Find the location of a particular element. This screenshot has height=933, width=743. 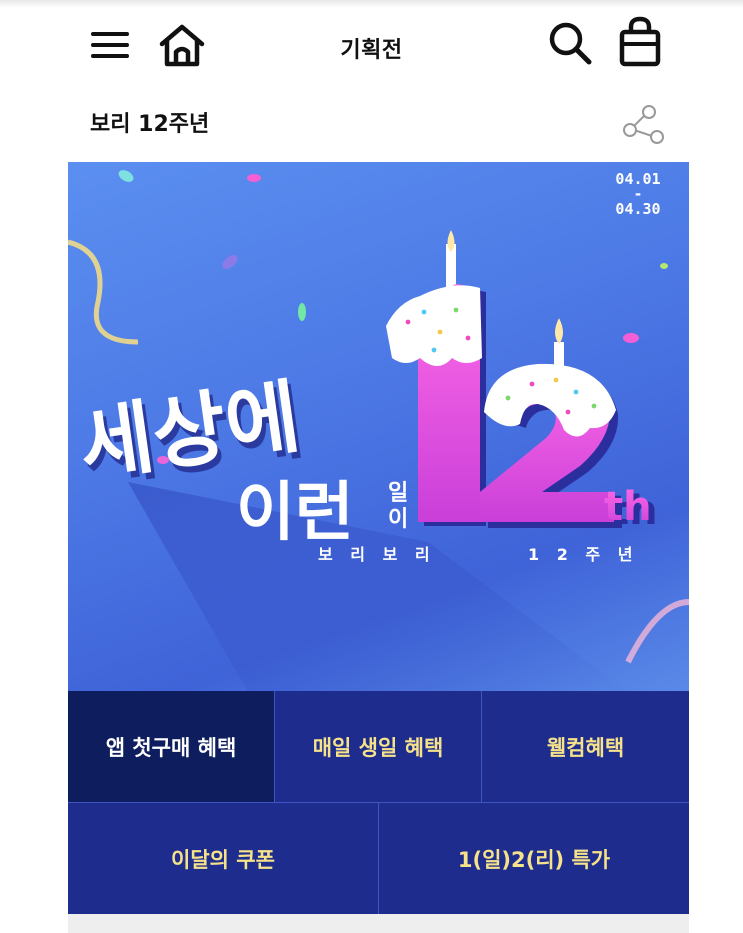

header-title: 기획전 is located at coordinates (371, 50).